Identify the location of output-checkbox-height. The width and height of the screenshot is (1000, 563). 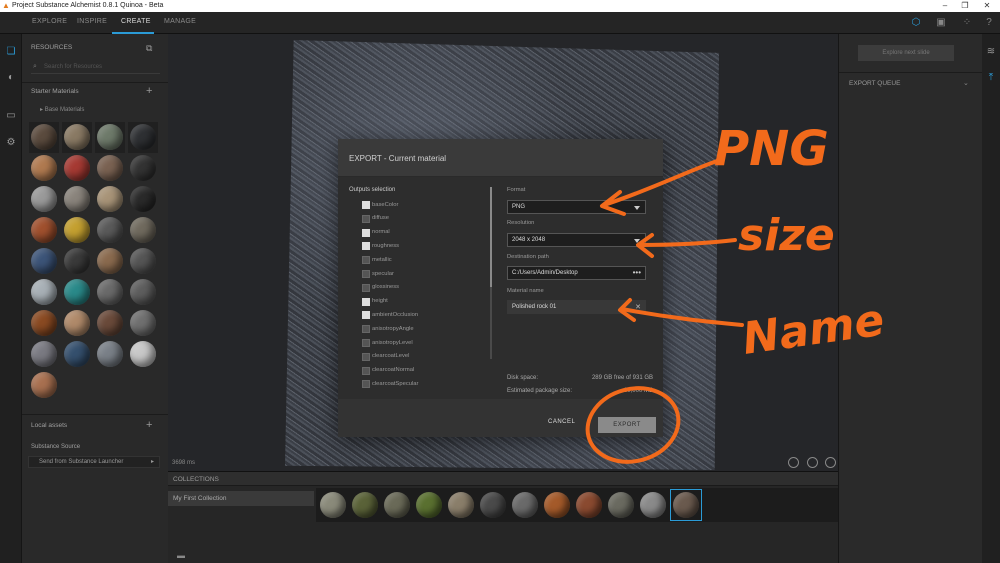
(366, 301).